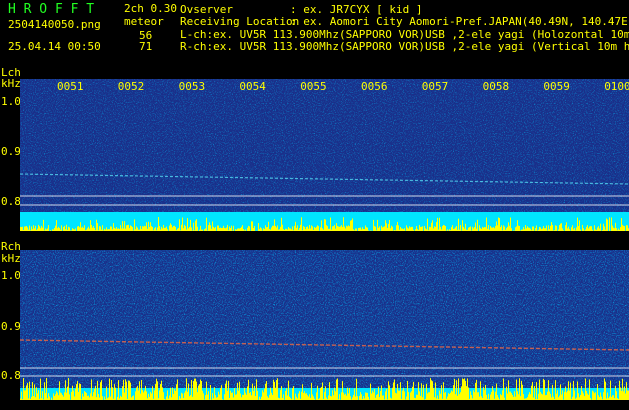 The image size is (629, 410). I want to click on time-label-0100: 0100, so click(616, 86).